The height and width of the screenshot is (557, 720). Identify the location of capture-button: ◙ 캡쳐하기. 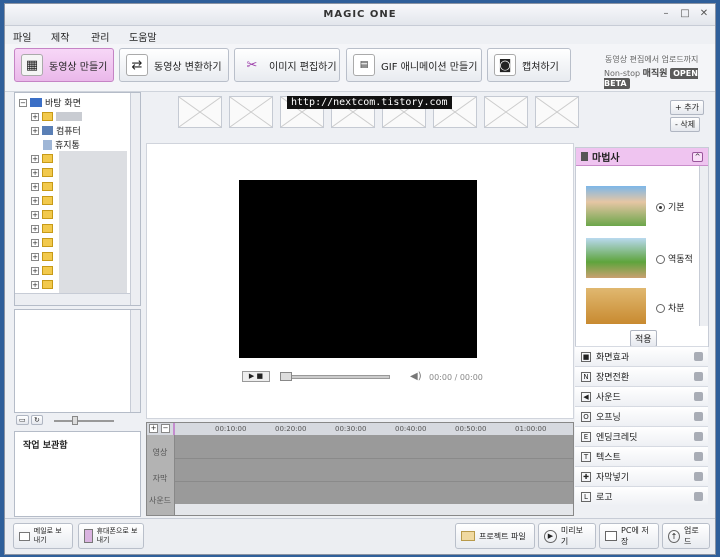
(529, 65).